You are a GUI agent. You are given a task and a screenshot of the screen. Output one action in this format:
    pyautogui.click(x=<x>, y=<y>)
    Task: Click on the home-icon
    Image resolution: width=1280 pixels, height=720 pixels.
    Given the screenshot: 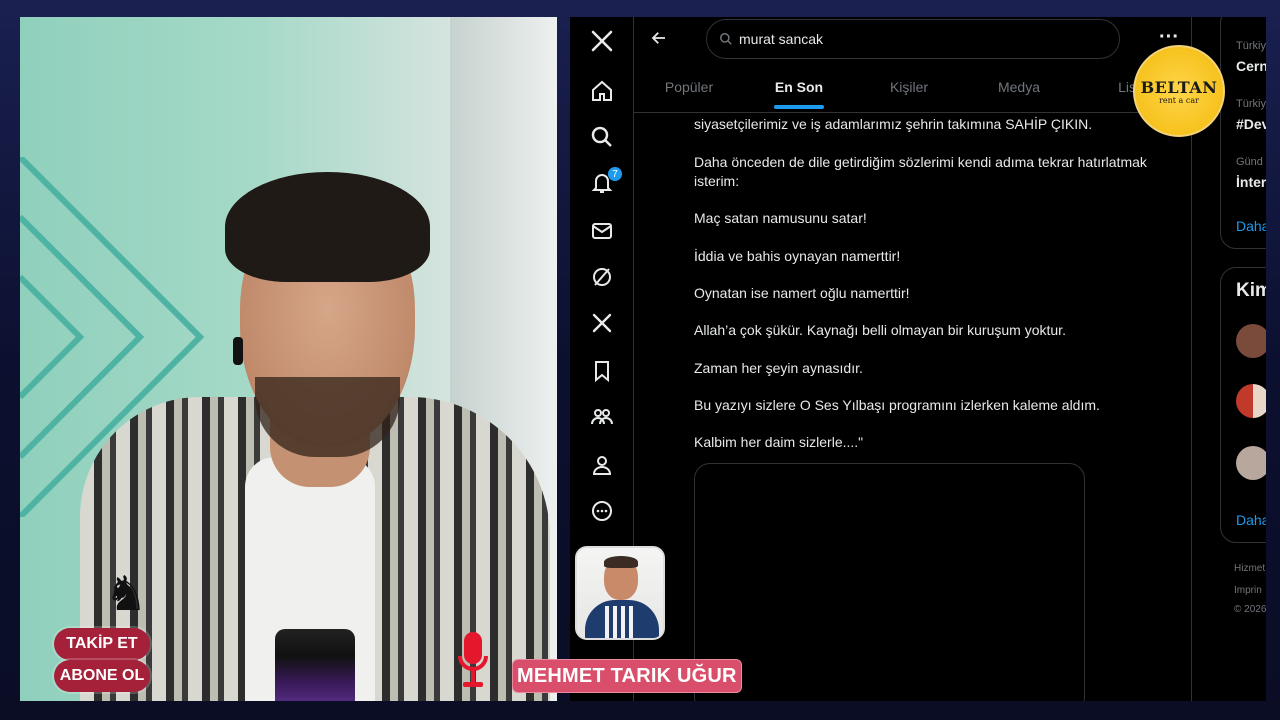 What is the action you would take?
    pyautogui.click(x=602, y=91)
    